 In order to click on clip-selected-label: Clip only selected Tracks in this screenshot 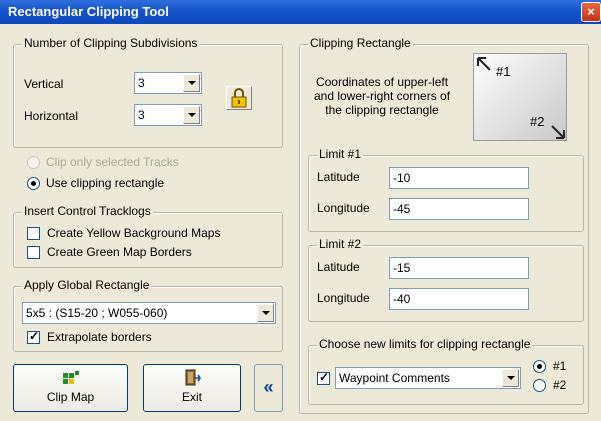, I will do `click(112, 162)`.